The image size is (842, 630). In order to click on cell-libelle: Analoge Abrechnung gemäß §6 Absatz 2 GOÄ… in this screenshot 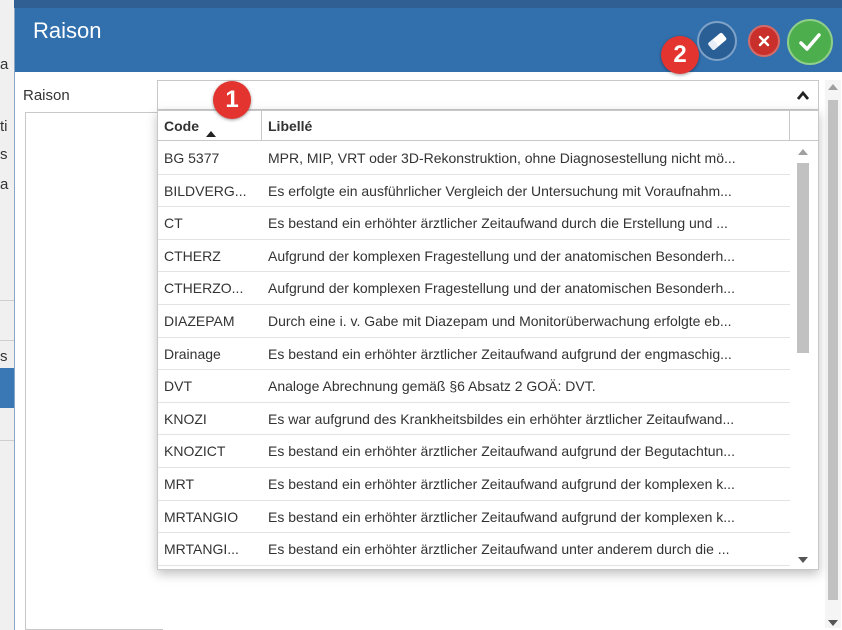, I will do `click(432, 386)`.